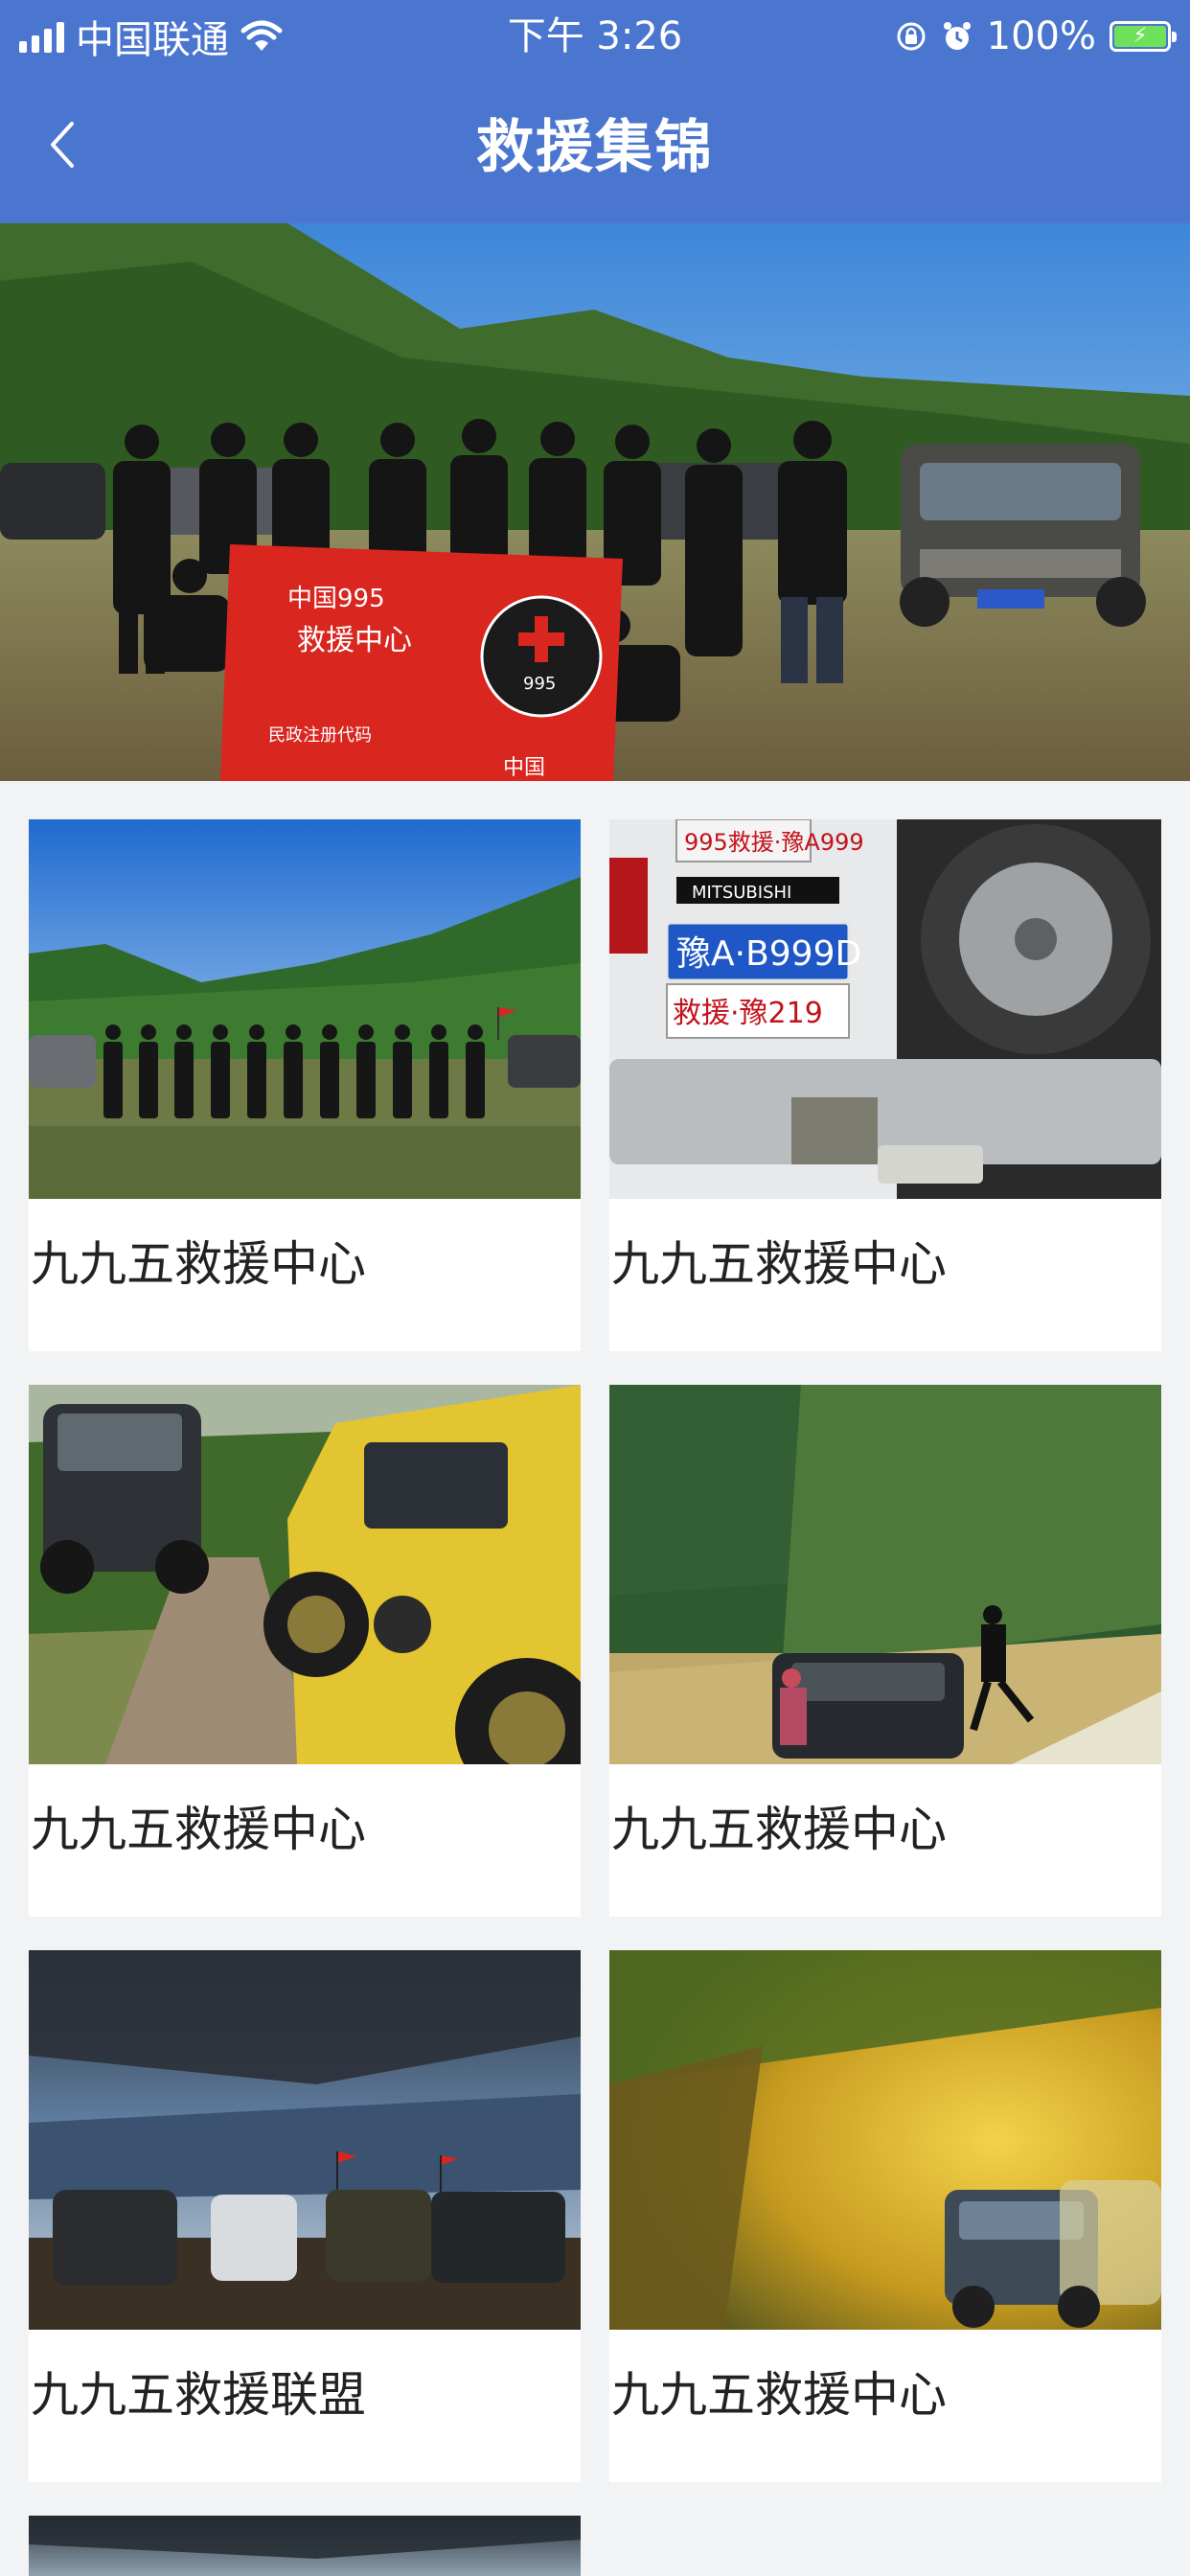 The image size is (1190, 2576). I want to click on svg-text: 救援中心, so click(355, 640).